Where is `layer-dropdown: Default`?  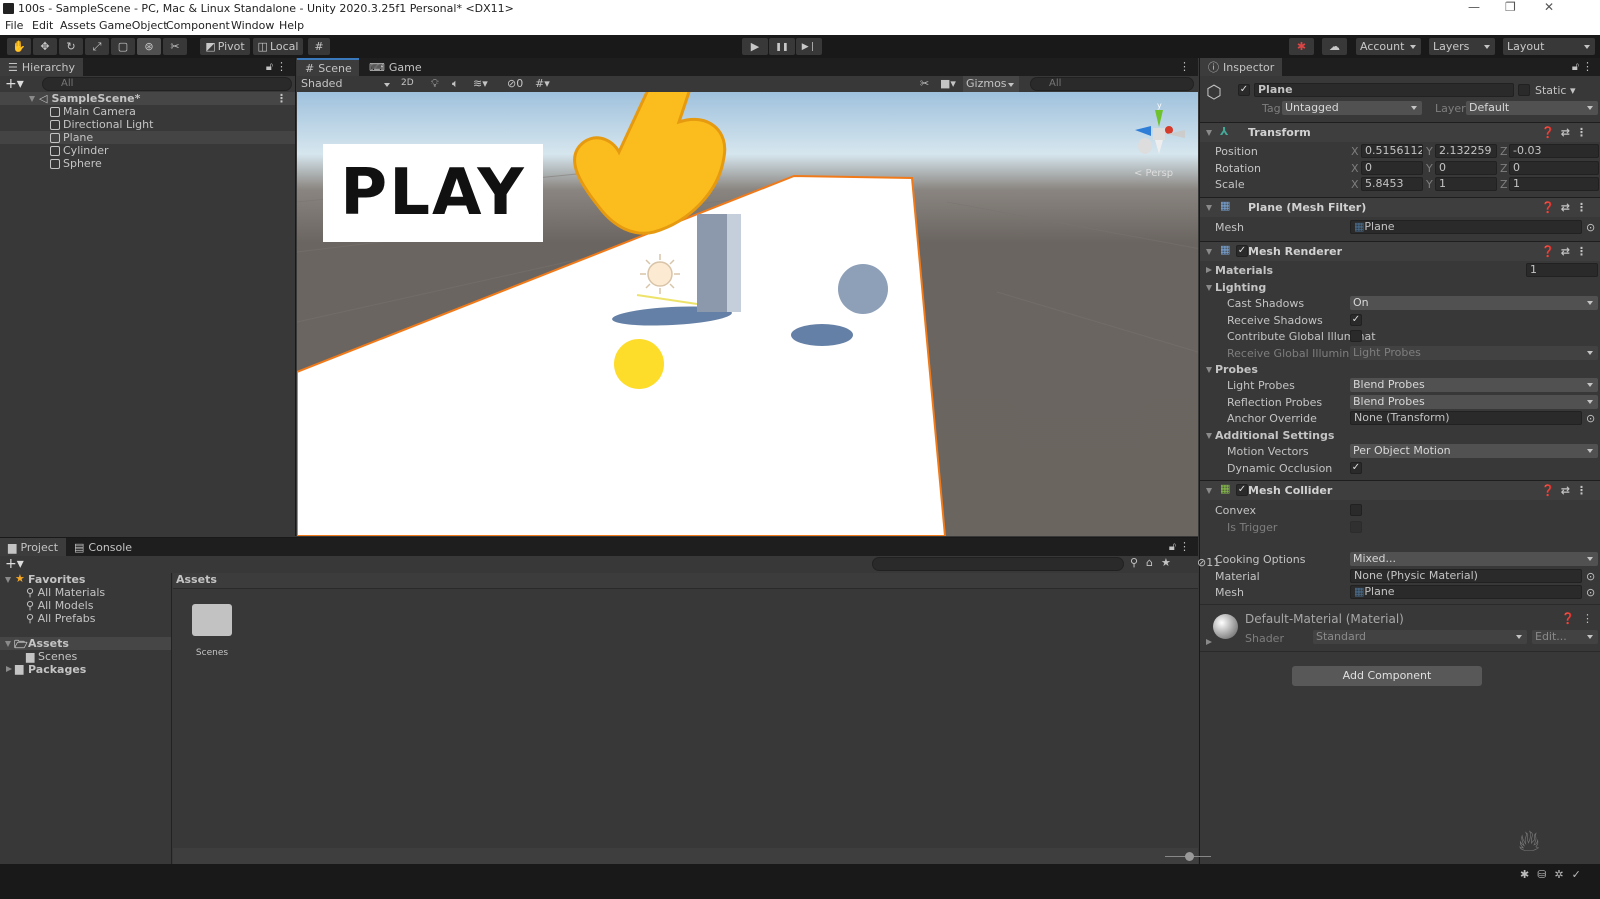
layer-dropdown: Default is located at coordinates (1532, 108).